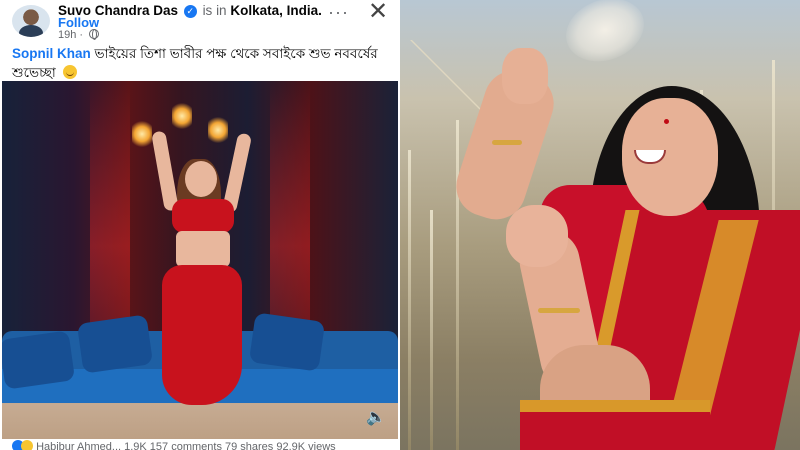  What do you see at coordinates (615, 425) in the screenshot?
I see `saree-skirt` at bounding box center [615, 425].